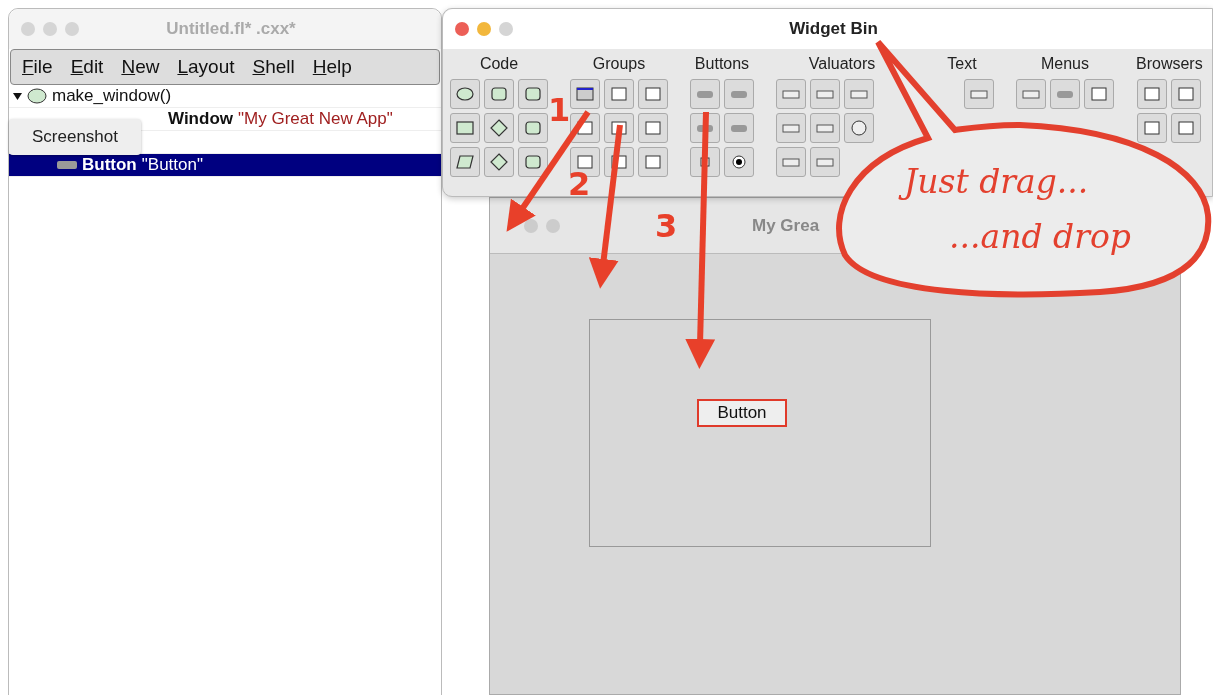  I want to click on button-icon, so click(67, 165).